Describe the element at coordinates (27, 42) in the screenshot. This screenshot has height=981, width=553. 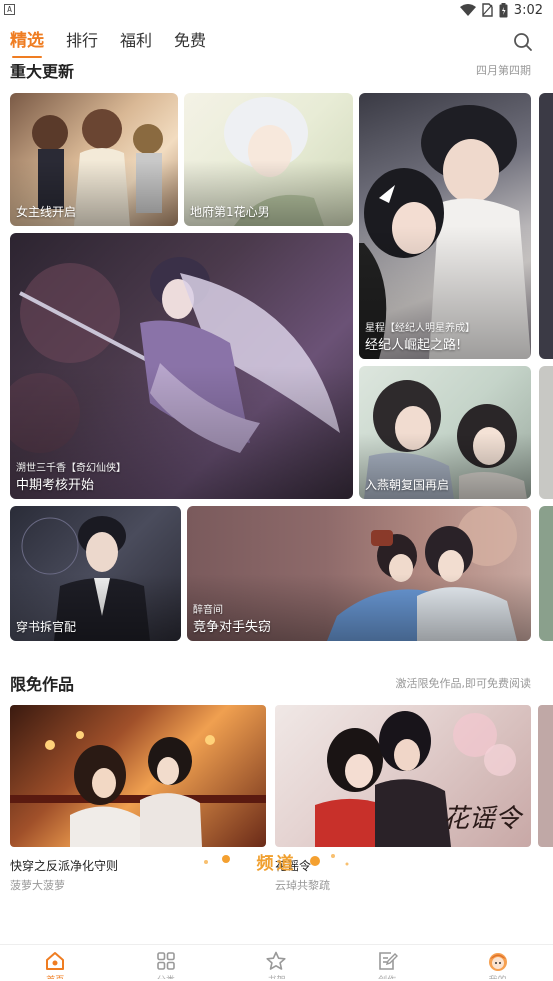
I see `tab-featured: 精选` at that location.